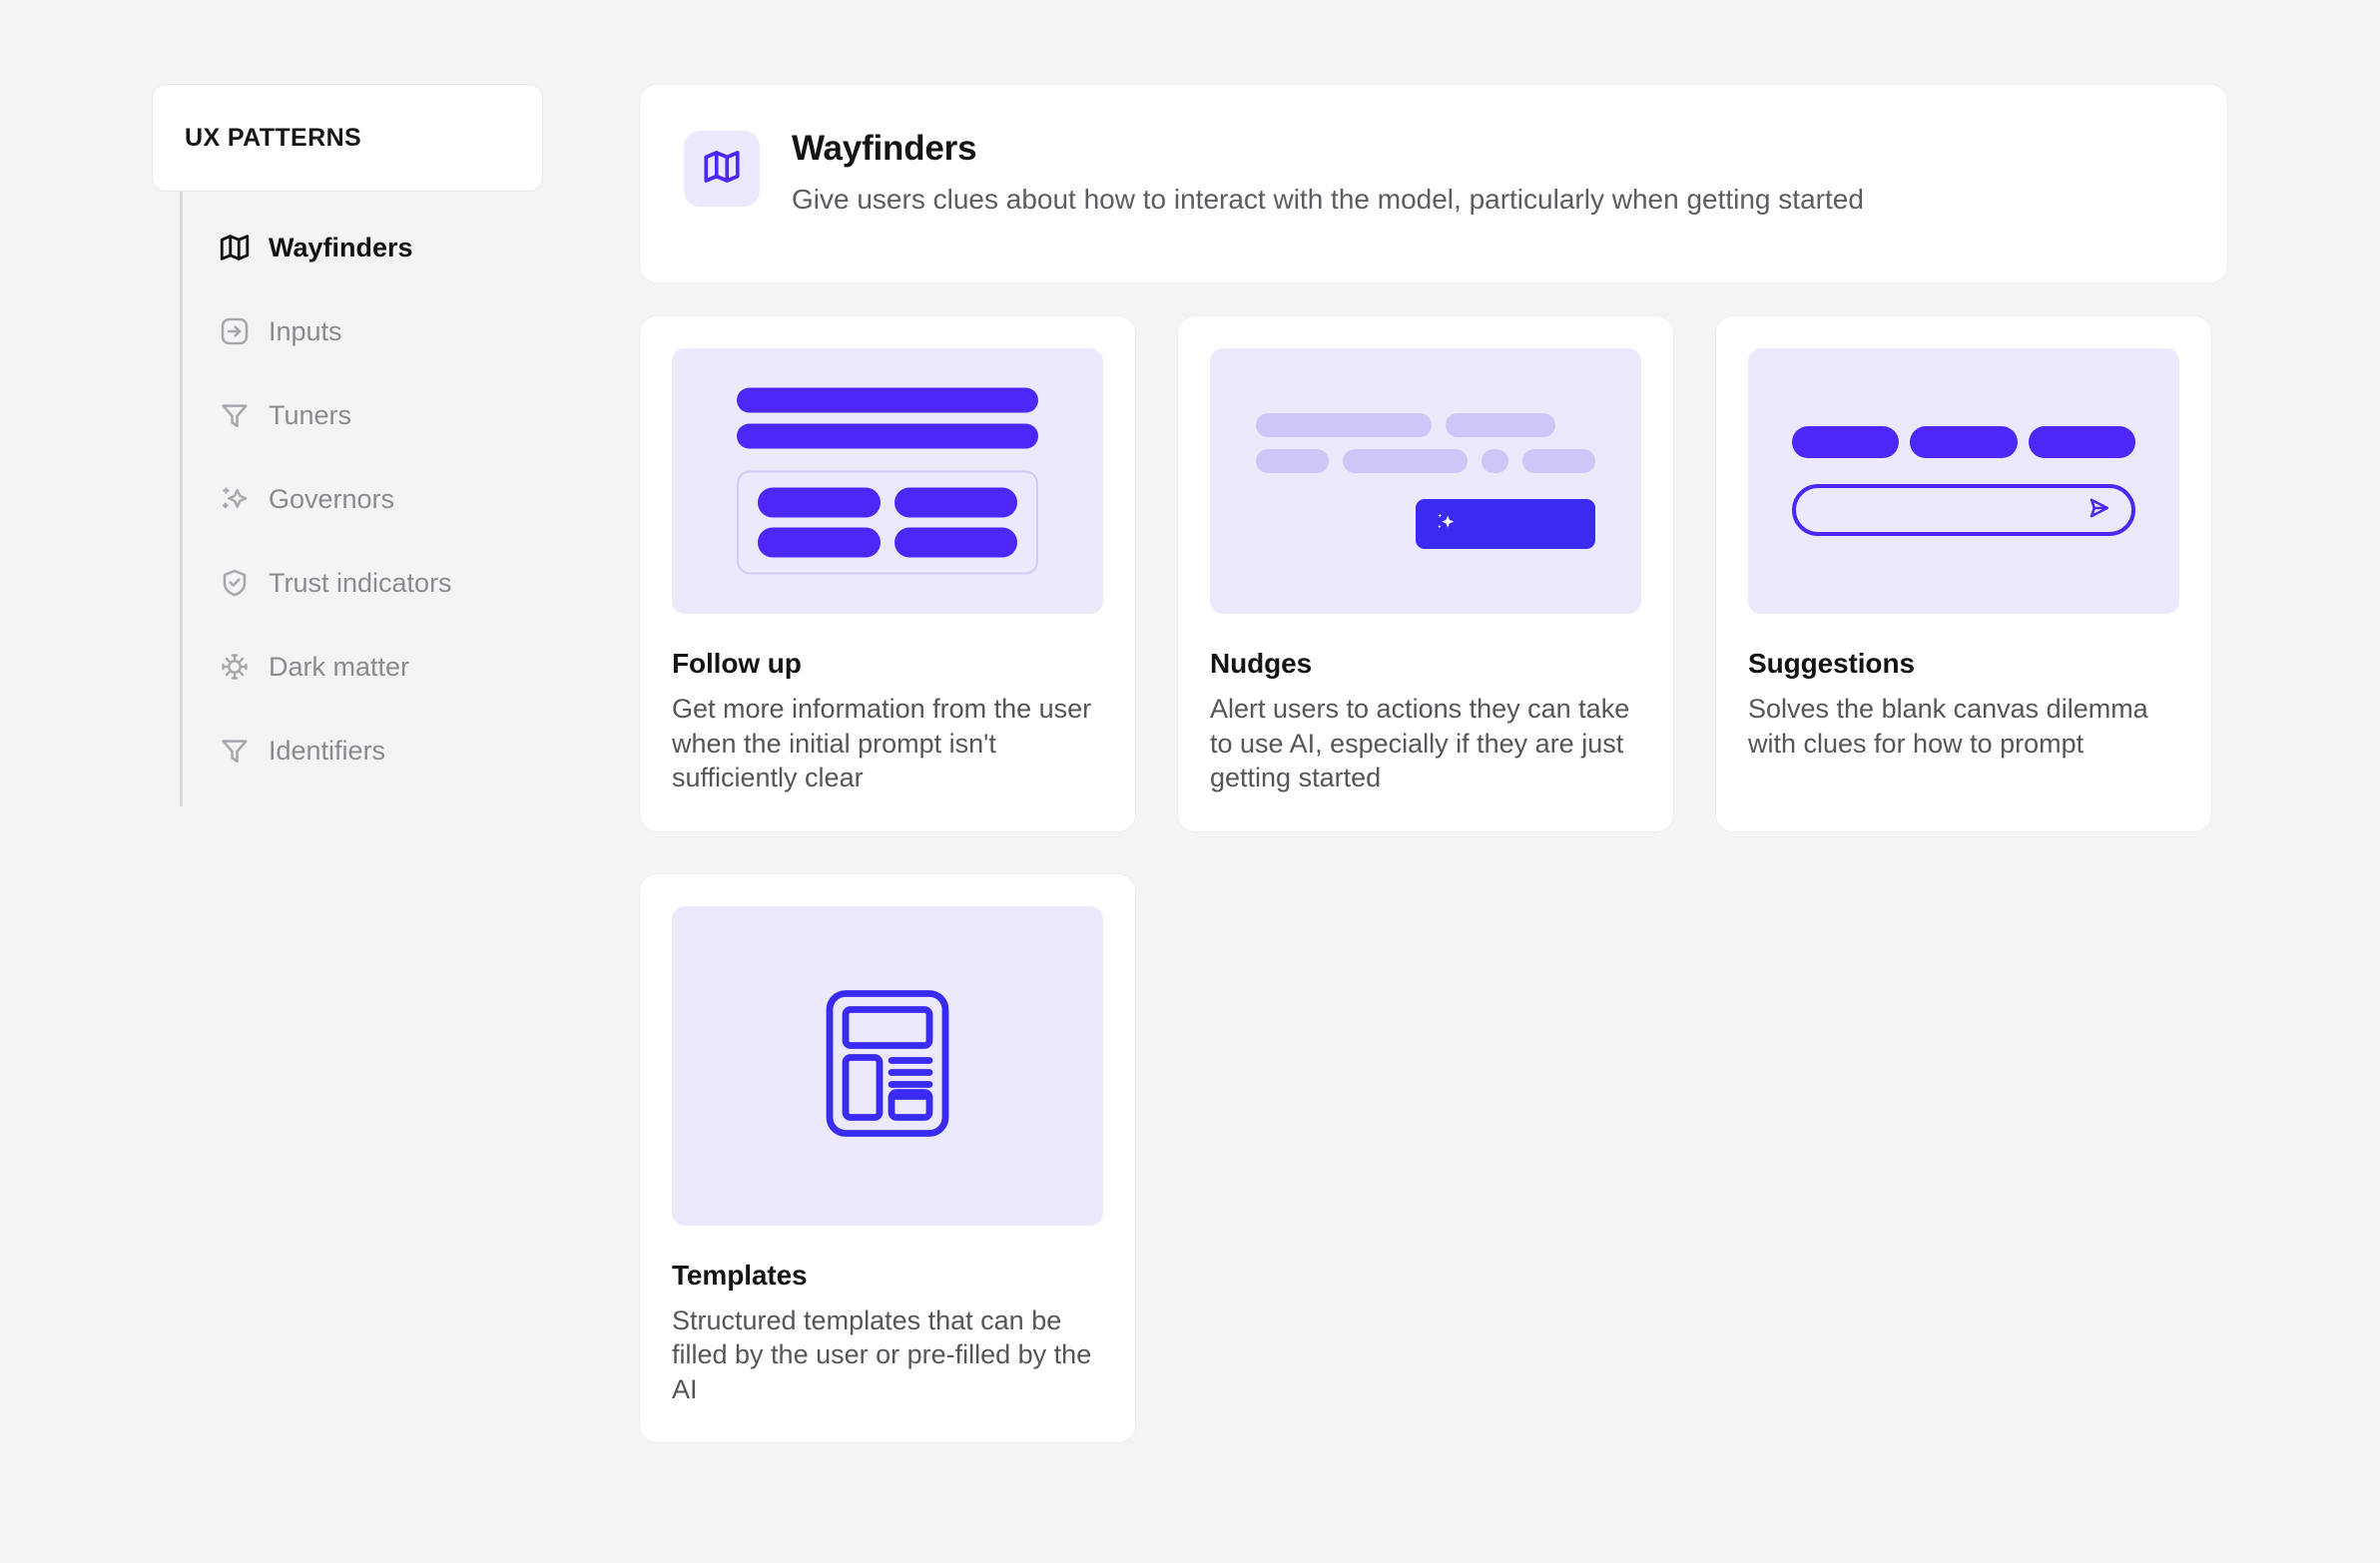 This screenshot has width=2380, height=1563. I want to click on sidebar-item-inputs: Inputs, so click(363, 331).